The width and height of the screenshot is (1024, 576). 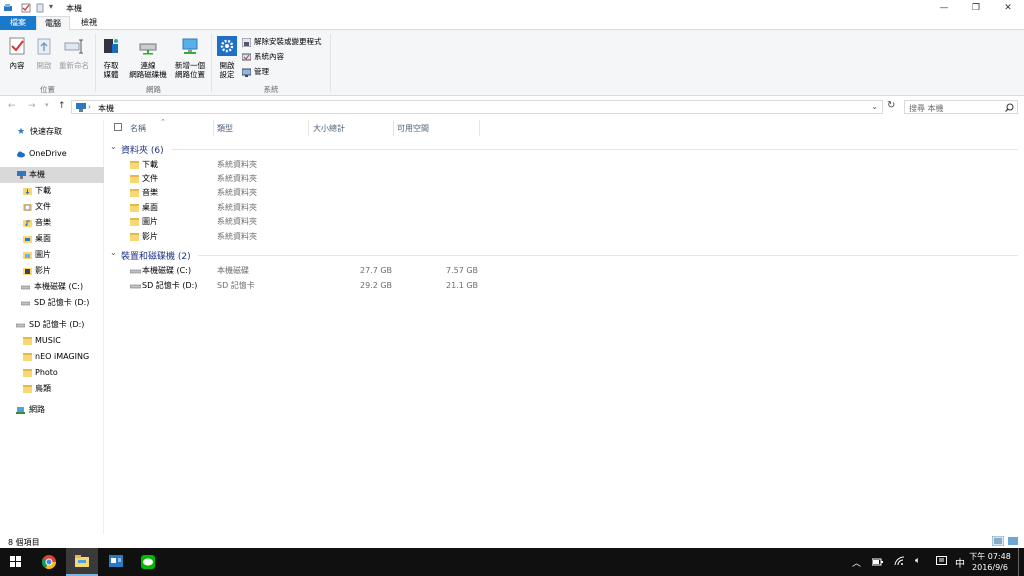 I want to click on list-item: 桌面 系統資料夾, so click(x=565, y=208).